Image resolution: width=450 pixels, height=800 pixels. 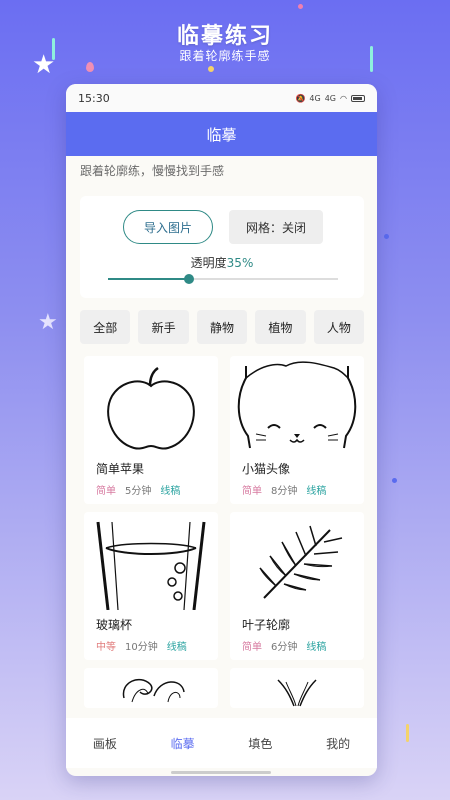 What do you see at coordinates (114, 625) in the screenshot?
I see `template-name: 玻璃杯` at bounding box center [114, 625].